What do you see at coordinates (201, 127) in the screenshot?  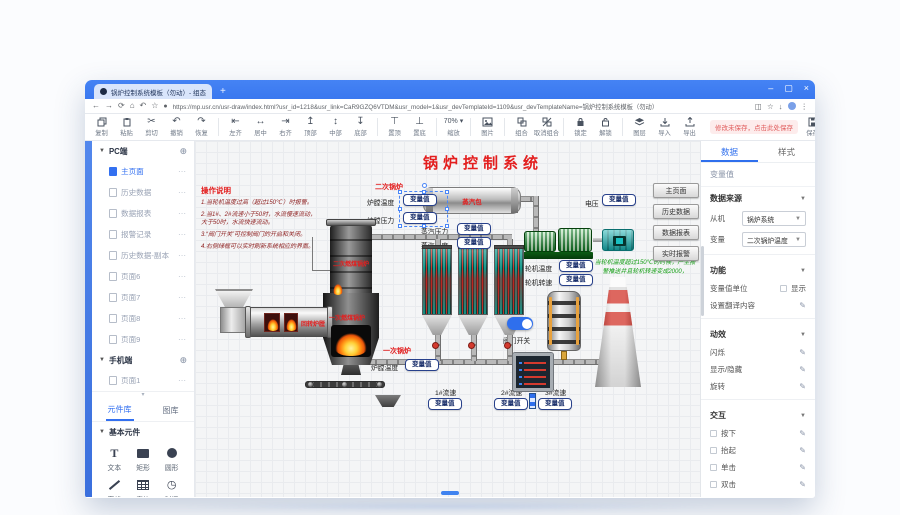 I see `redo-button: ↷ 恢复` at bounding box center [201, 127].